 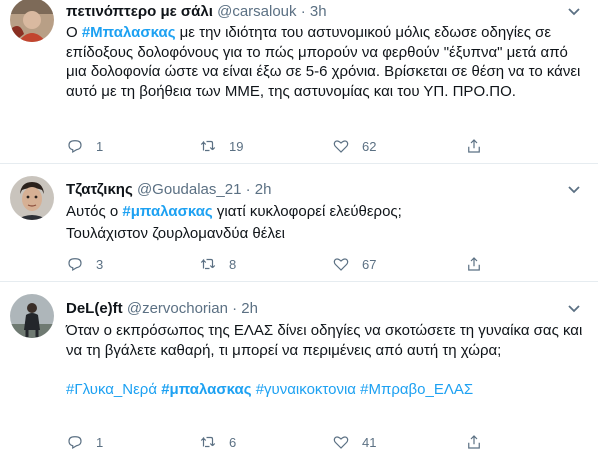 What do you see at coordinates (217, 264) in the screenshot?
I see `retweet-button: 8` at bounding box center [217, 264].